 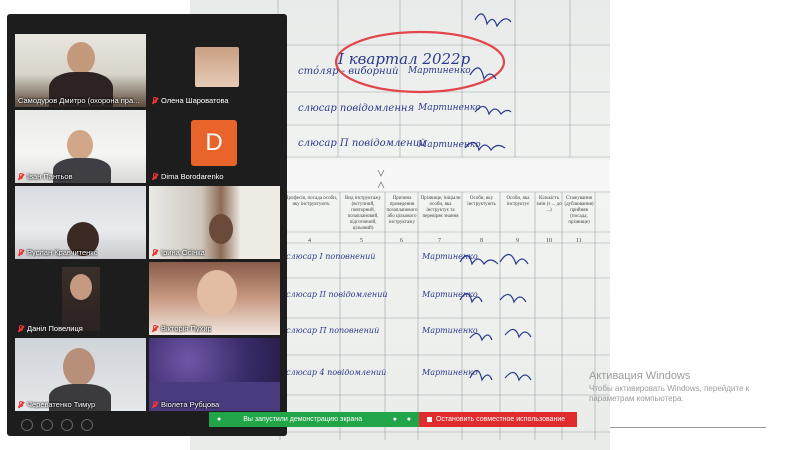 I want to click on bottom-row-1: слюсар І поповнений, so click(x=331, y=256).